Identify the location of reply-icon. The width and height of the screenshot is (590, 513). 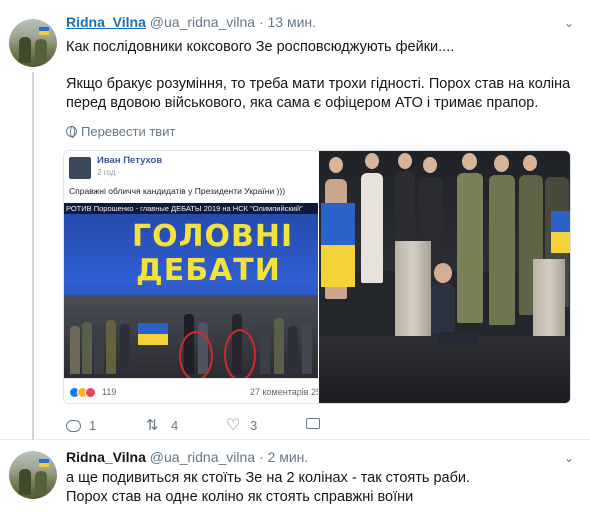
(73, 425).